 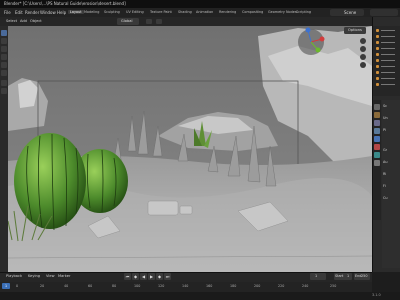 What do you see at coordinates (143, 276) in the screenshot?
I see `play-reverse-icon: ◀` at bounding box center [143, 276].